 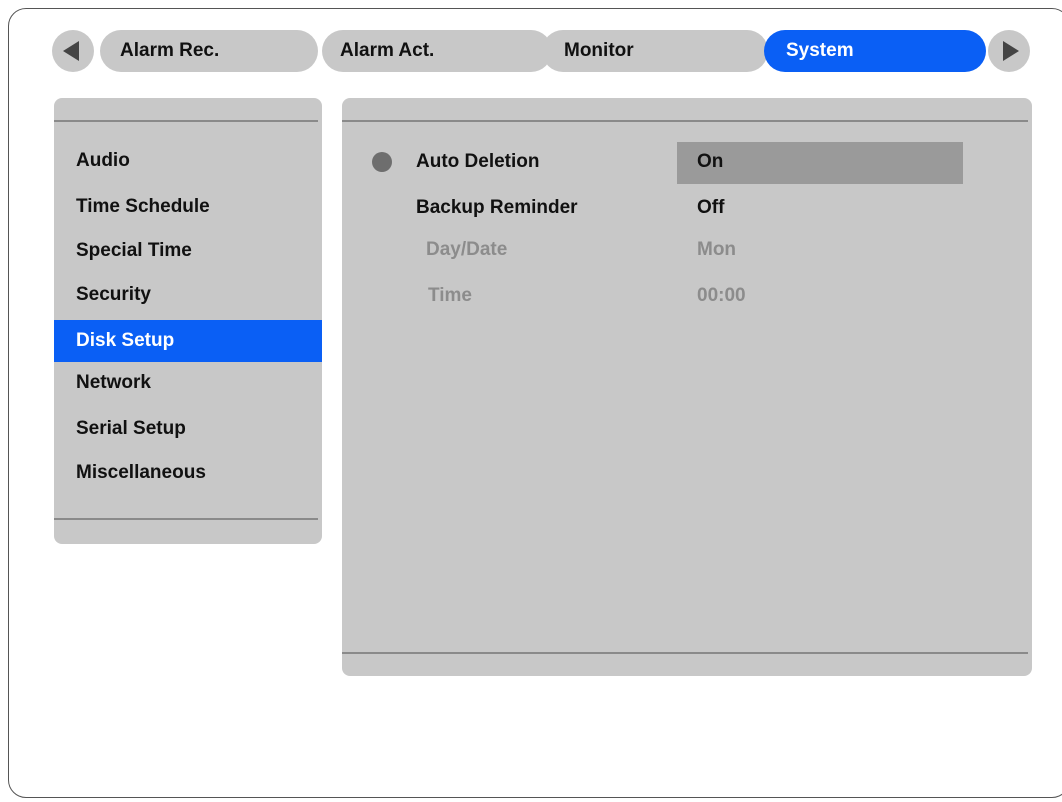 I want to click on day-date-label: Day/Date, so click(x=467, y=249).